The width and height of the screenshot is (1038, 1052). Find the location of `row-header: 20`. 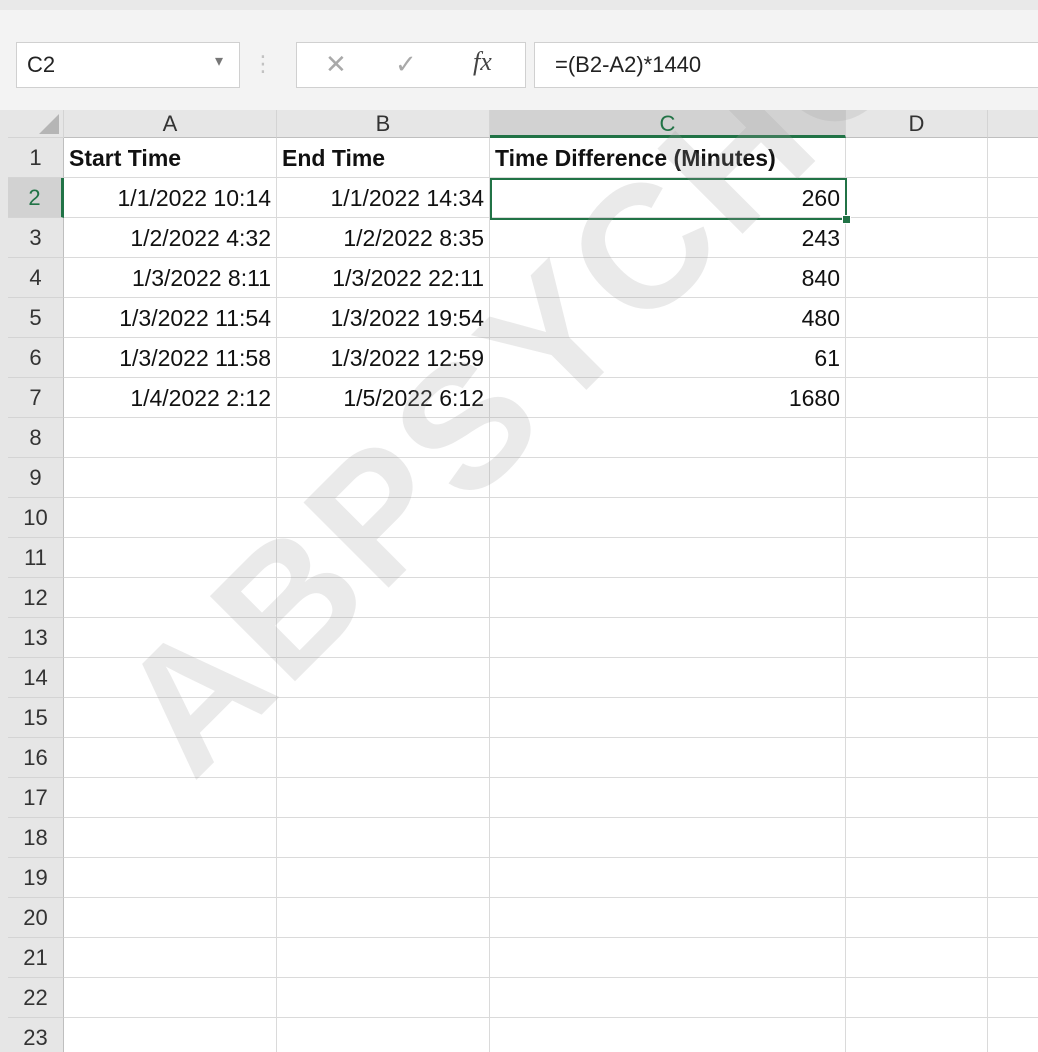

row-header: 20 is located at coordinates (36, 918).